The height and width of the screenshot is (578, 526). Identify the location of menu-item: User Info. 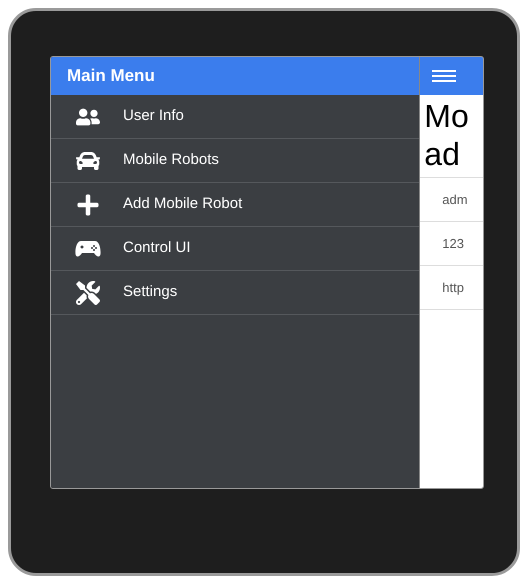
(235, 117).